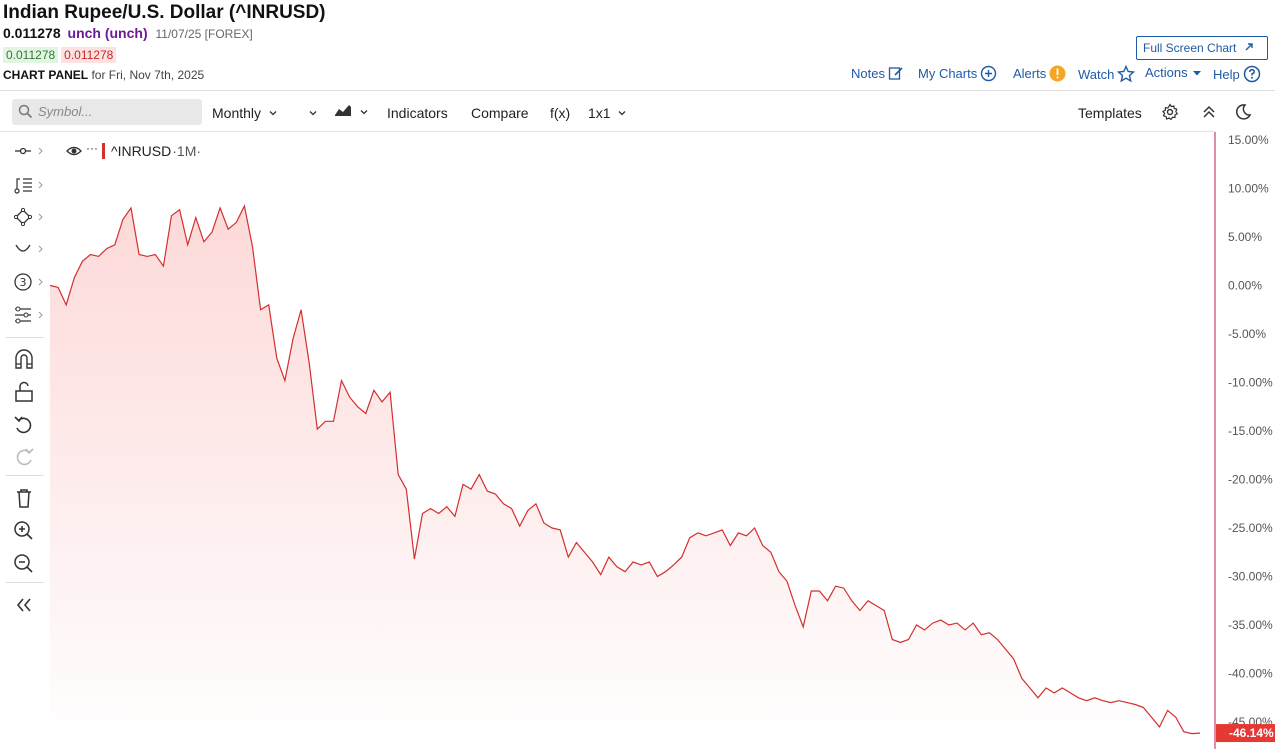  Describe the element at coordinates (1250, 577) in the screenshot. I see `y-tick-label: -30.00%` at that location.